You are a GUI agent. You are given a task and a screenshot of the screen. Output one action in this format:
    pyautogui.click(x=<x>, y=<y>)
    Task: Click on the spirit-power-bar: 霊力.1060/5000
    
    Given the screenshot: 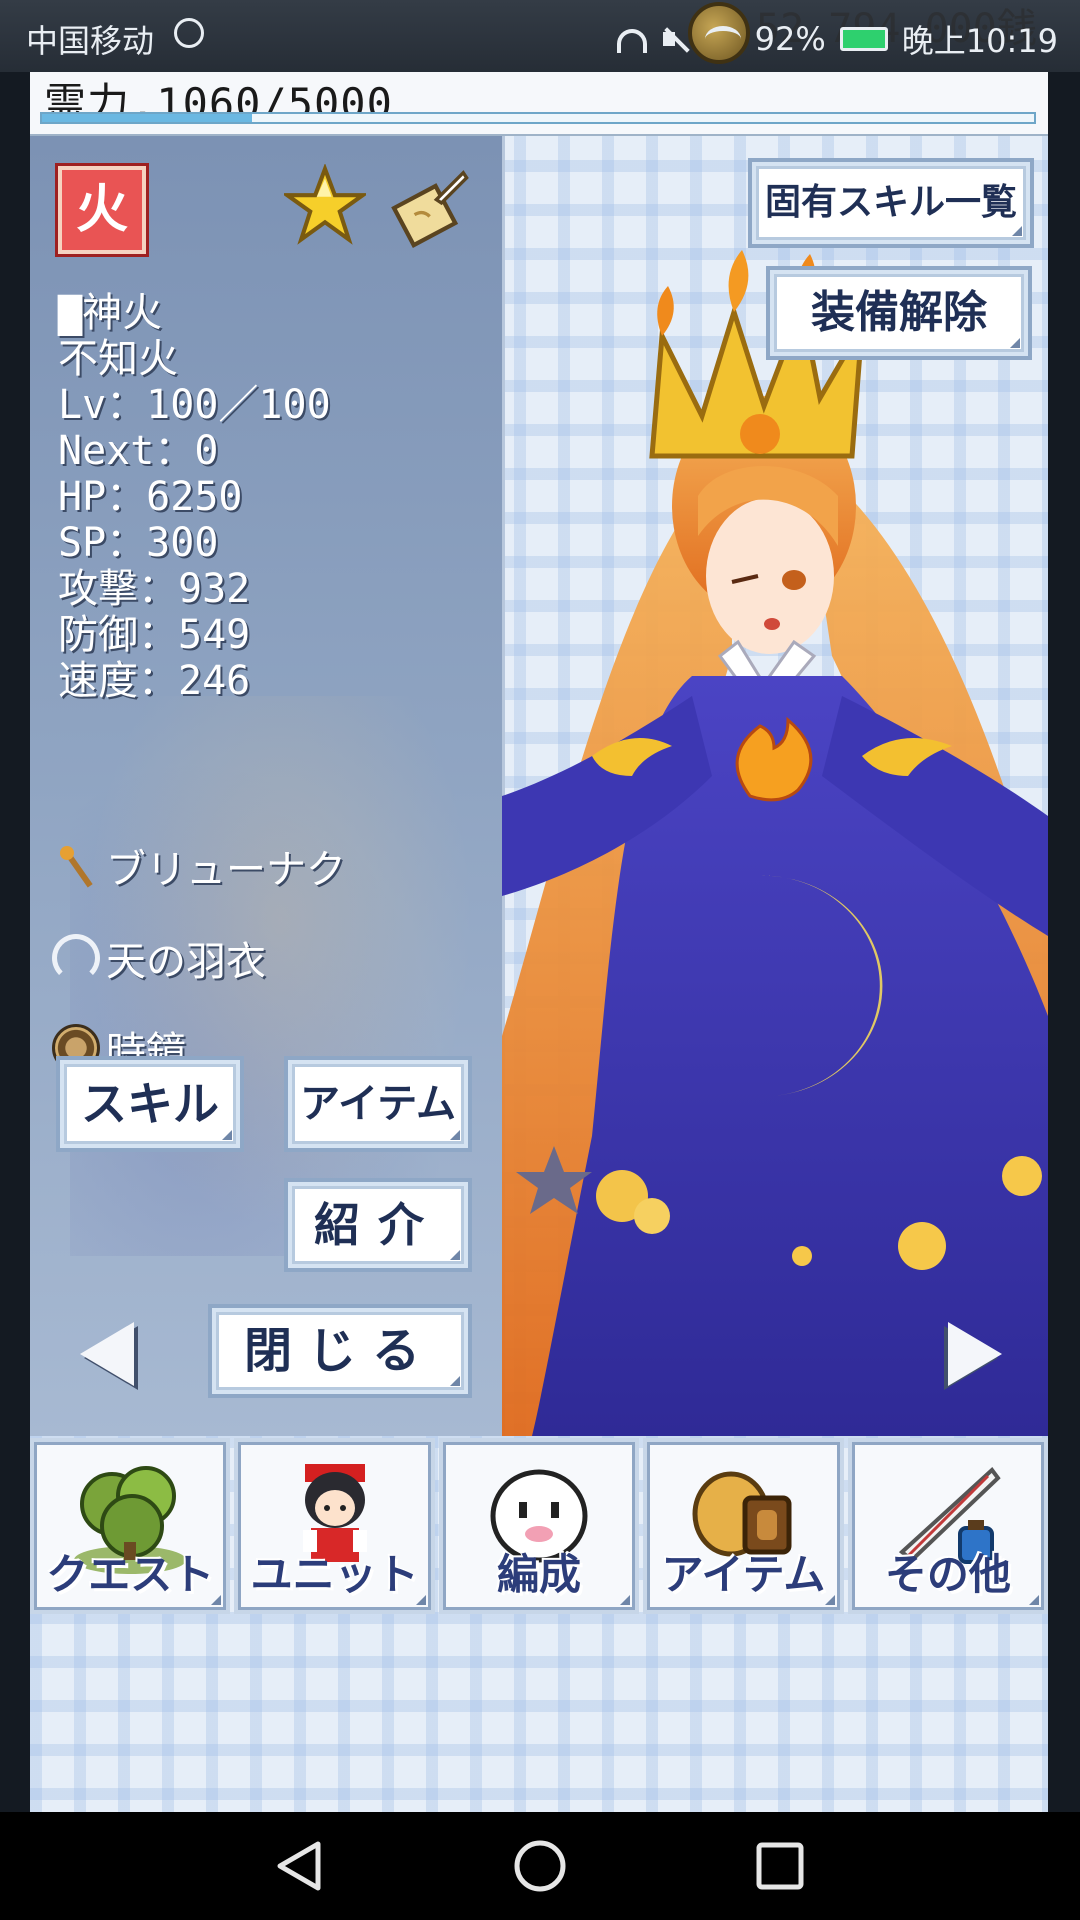 What is the action you would take?
    pyautogui.click(x=539, y=104)
    